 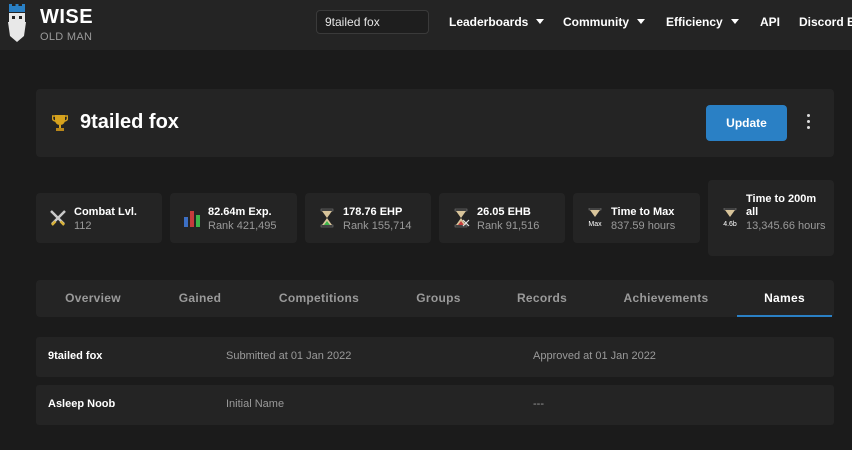 What do you see at coordinates (192, 219) in the screenshot?
I see `bar-chart-icon` at bounding box center [192, 219].